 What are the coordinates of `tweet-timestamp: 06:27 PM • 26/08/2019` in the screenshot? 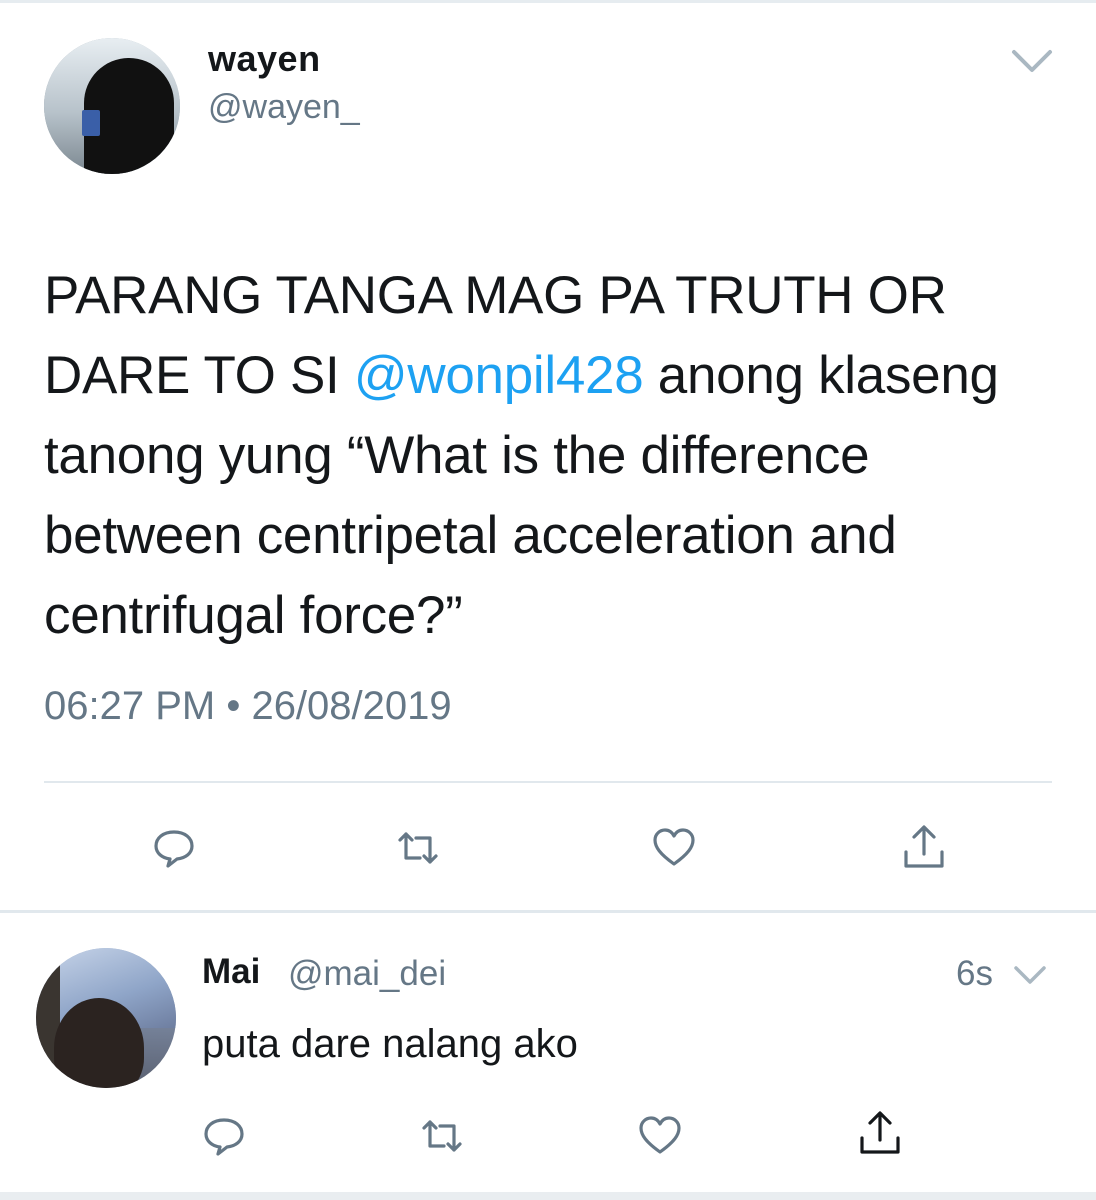 It's located at (248, 706).